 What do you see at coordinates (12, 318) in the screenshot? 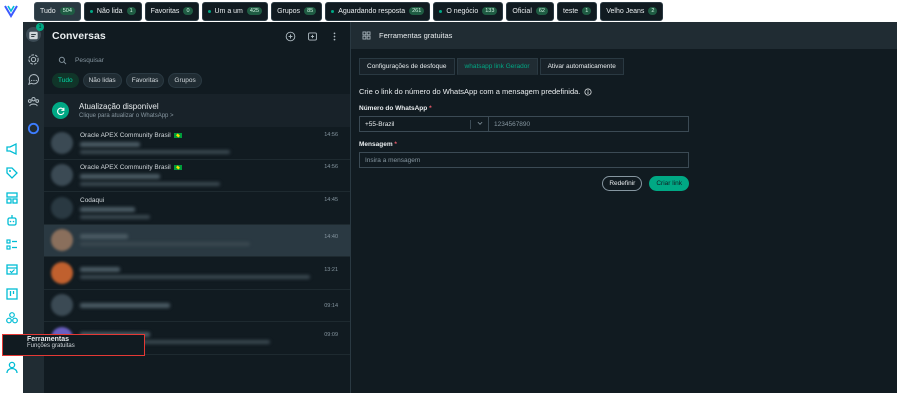
I see `integrations-icon` at bounding box center [12, 318].